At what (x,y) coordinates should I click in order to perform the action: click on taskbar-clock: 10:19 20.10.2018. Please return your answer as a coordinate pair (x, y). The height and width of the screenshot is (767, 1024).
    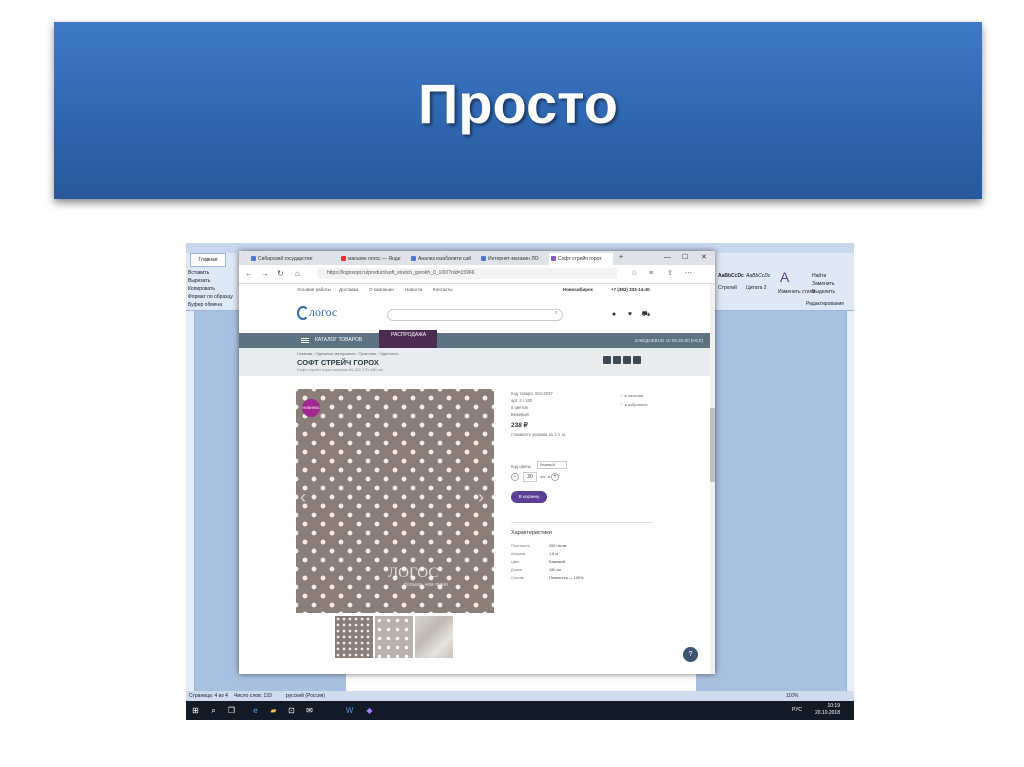
    Looking at the image, I should click on (827, 710).